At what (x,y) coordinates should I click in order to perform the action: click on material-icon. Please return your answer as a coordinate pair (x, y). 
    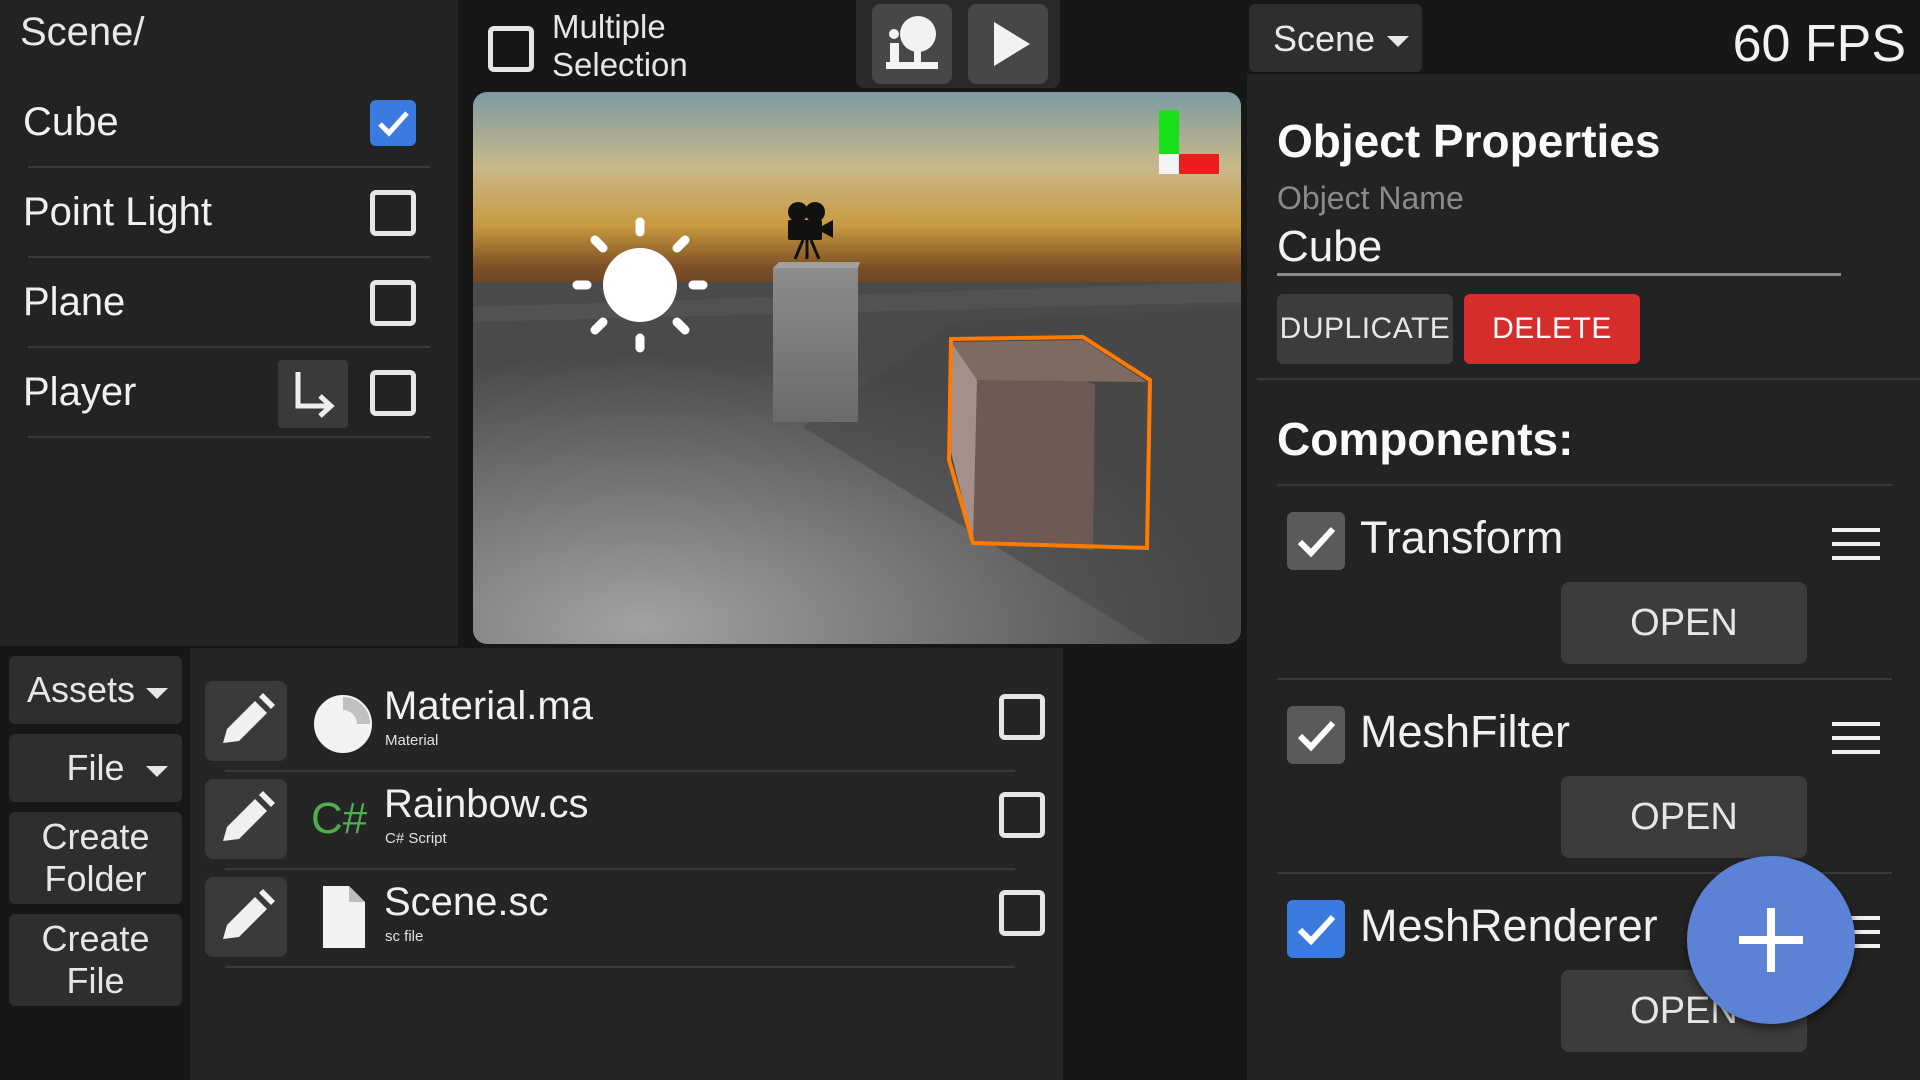
    Looking at the image, I should click on (342, 721).